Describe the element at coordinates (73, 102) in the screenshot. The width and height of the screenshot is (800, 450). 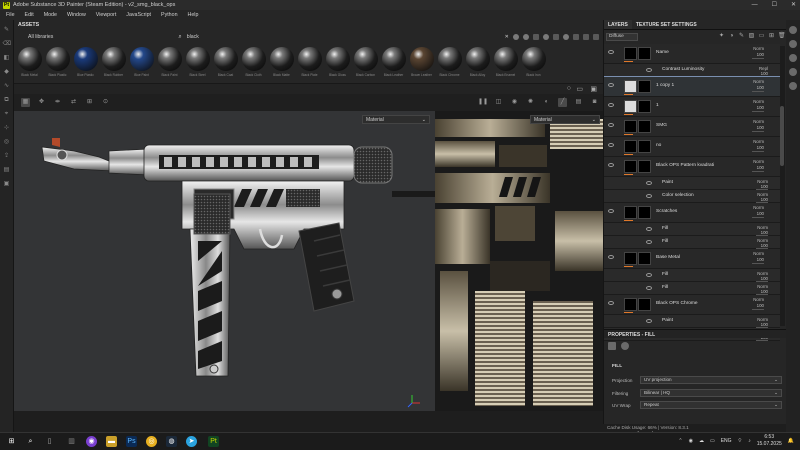
I see `mirror-icon: ⇄` at that location.